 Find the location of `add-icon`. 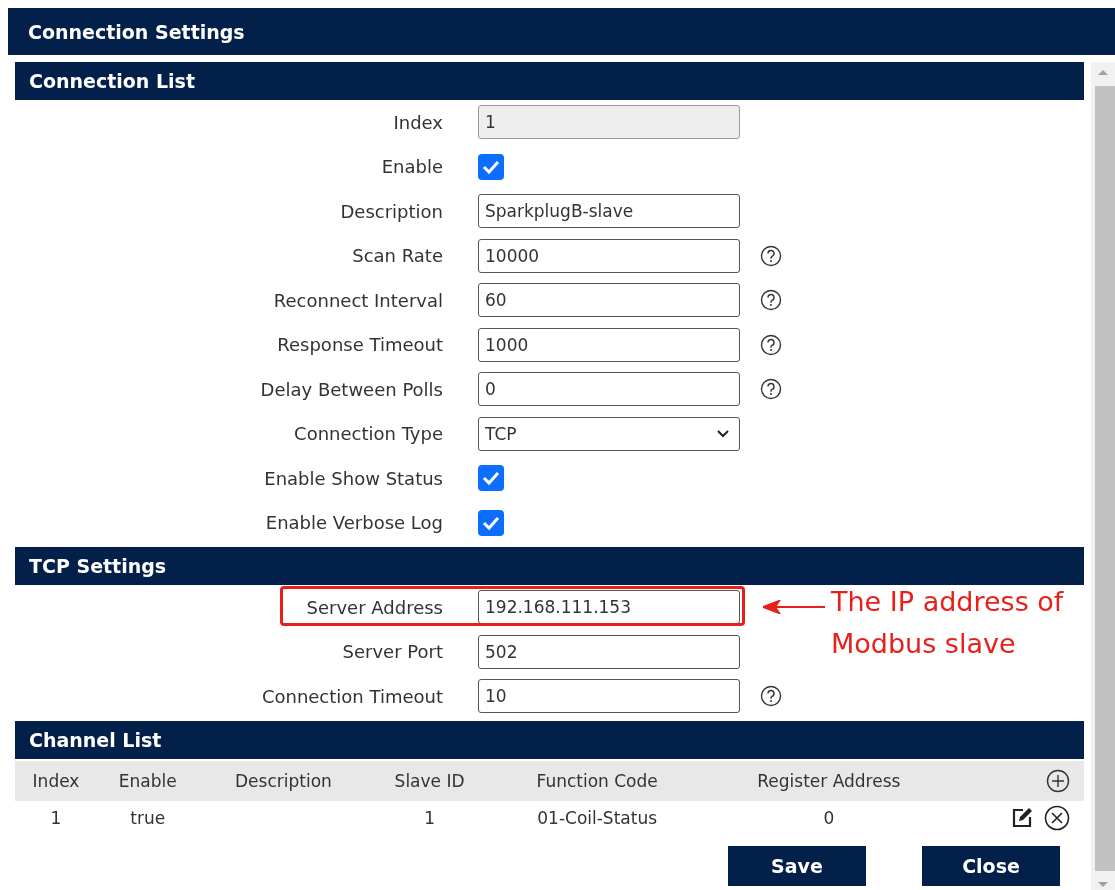

add-icon is located at coordinates (1058, 780).